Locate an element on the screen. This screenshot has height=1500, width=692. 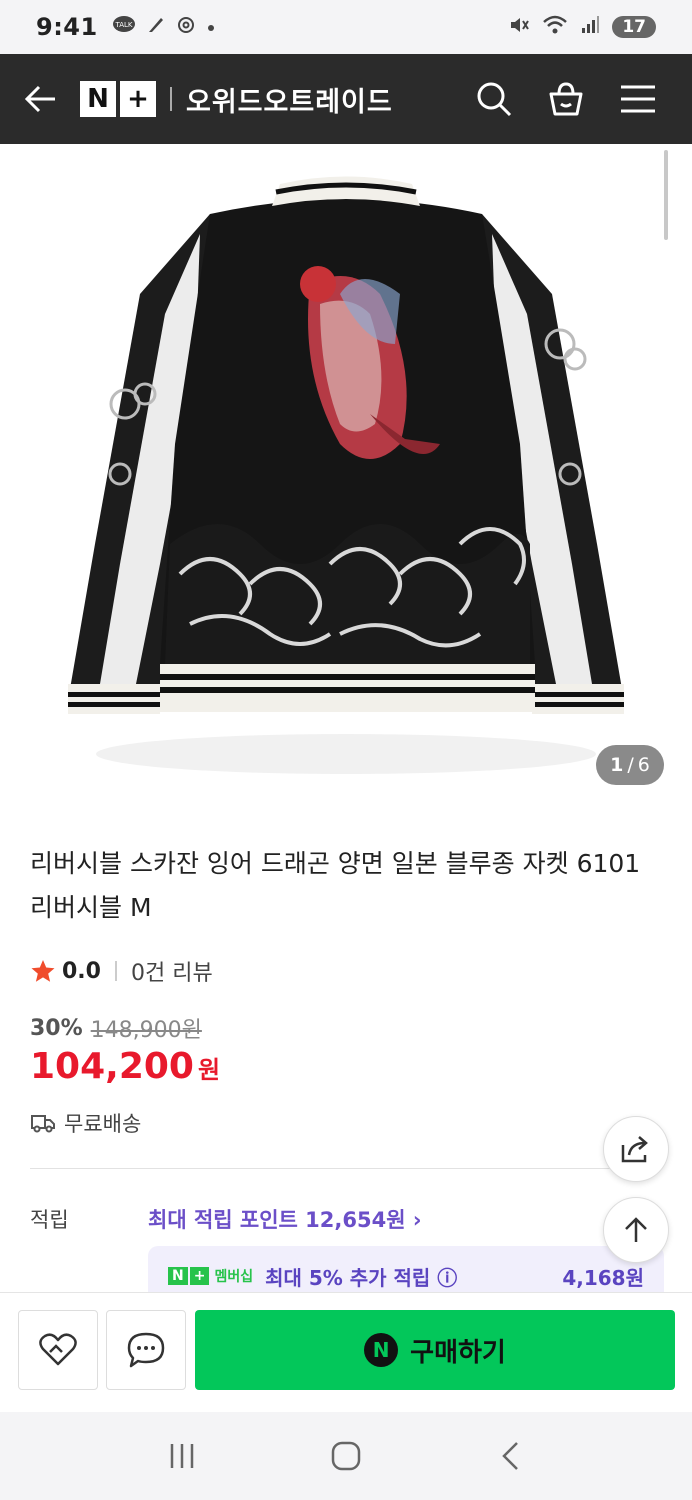
points-row: 적립 최대 적립 포인트 12,654원 › is located at coordinates (226, 1219).